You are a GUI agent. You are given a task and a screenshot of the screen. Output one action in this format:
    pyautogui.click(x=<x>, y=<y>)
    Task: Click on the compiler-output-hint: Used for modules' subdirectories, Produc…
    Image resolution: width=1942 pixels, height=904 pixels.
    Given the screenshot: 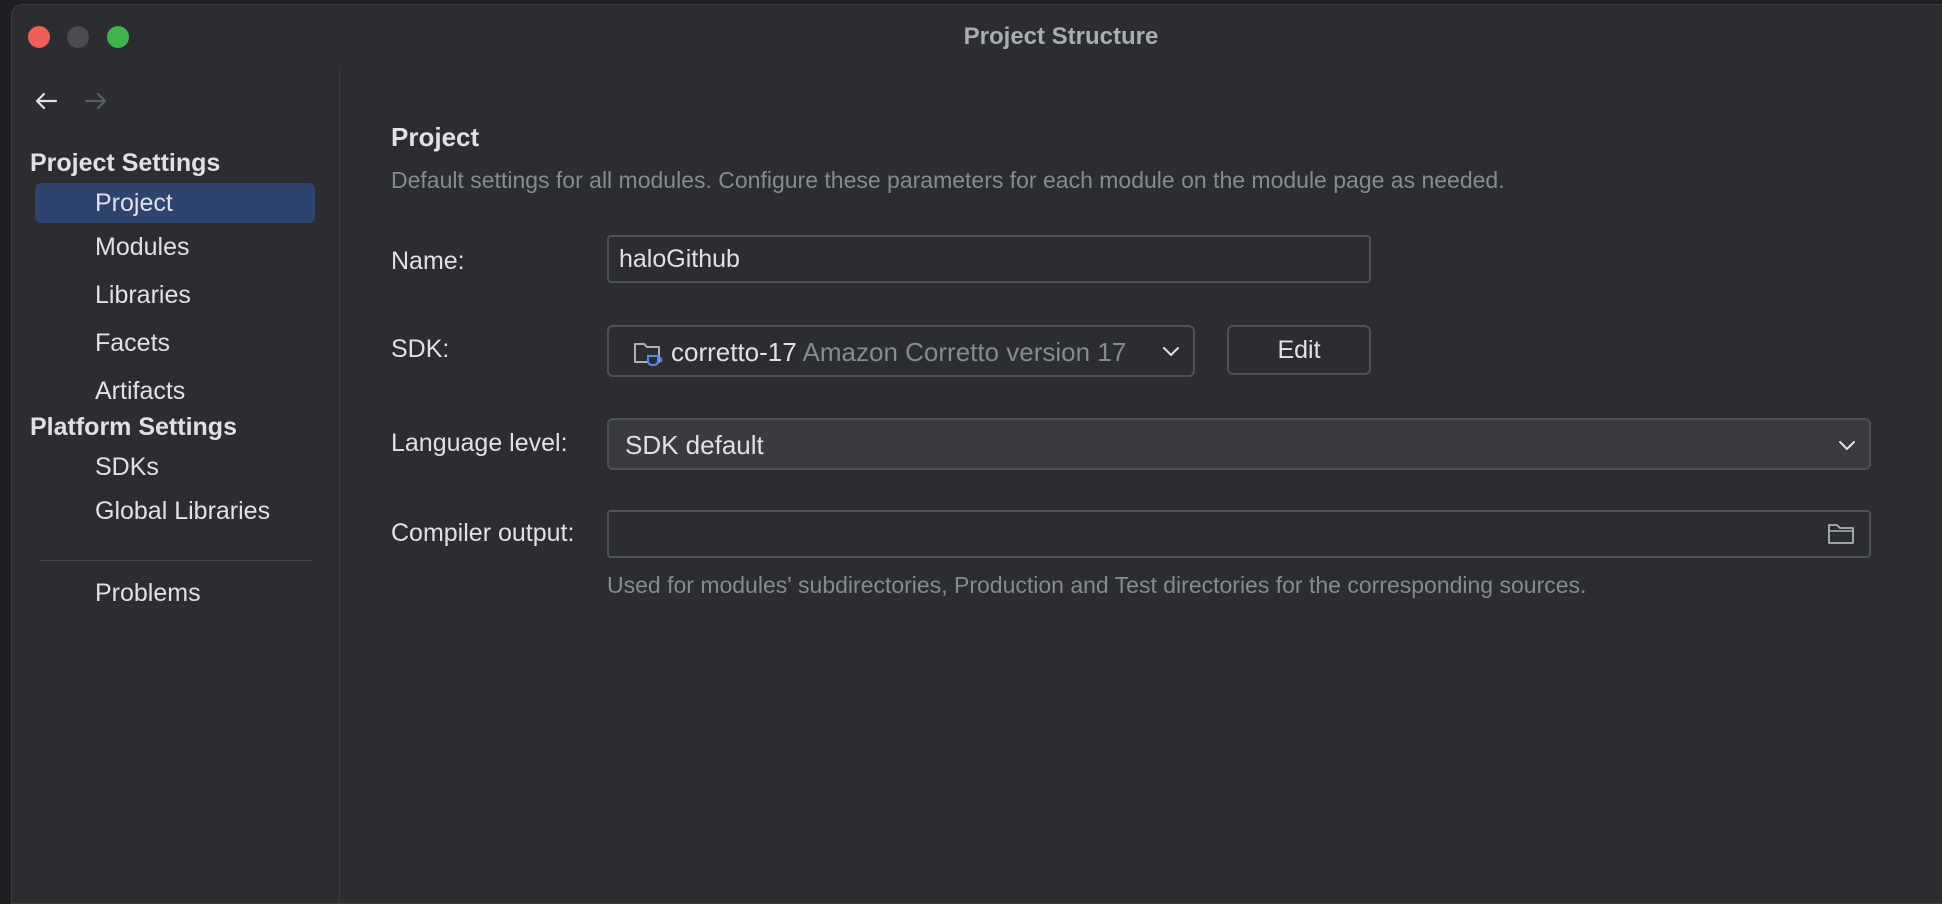 What is the action you would take?
    pyautogui.click(x=1097, y=585)
    